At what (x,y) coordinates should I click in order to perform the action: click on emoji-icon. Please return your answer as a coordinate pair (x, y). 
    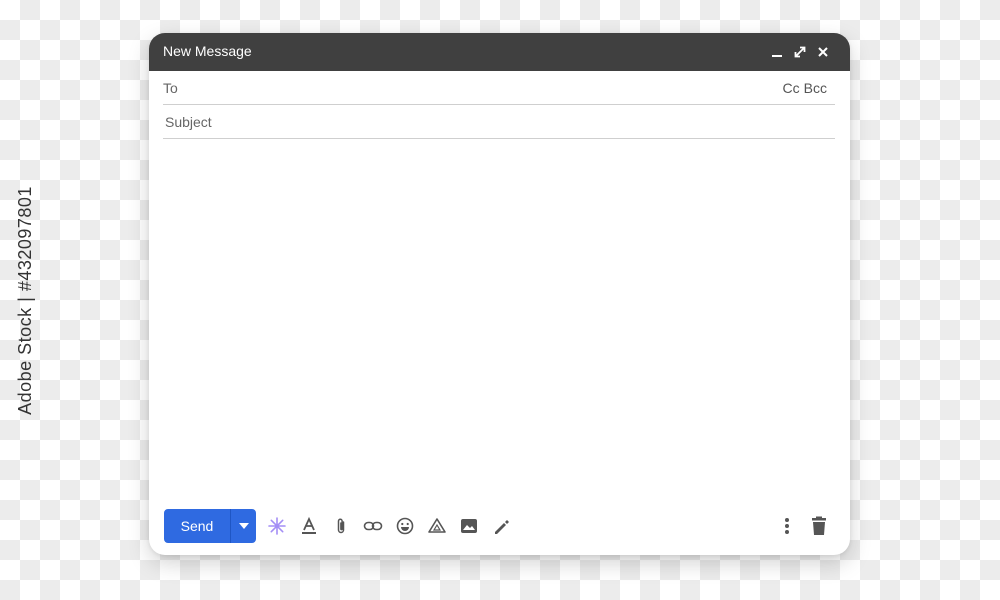
    Looking at the image, I should click on (405, 526).